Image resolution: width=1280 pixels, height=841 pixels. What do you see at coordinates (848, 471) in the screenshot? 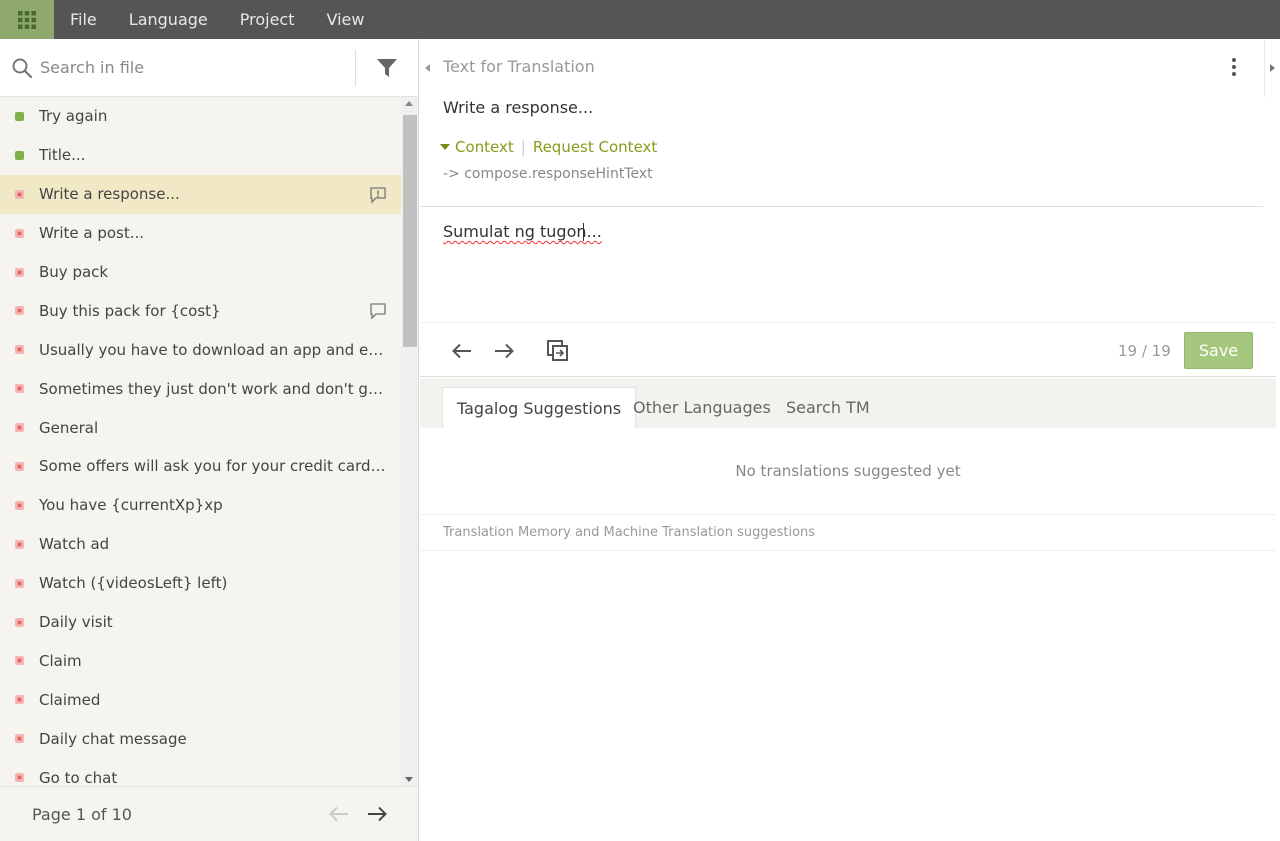
I see `empty-suggestions: No translations suggested yet` at bounding box center [848, 471].